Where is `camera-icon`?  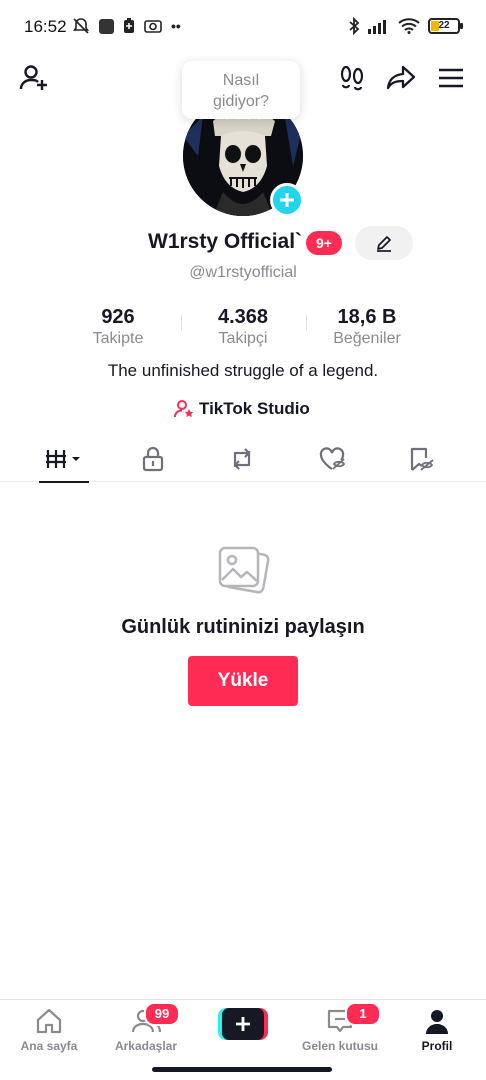
camera-icon is located at coordinates (153, 26).